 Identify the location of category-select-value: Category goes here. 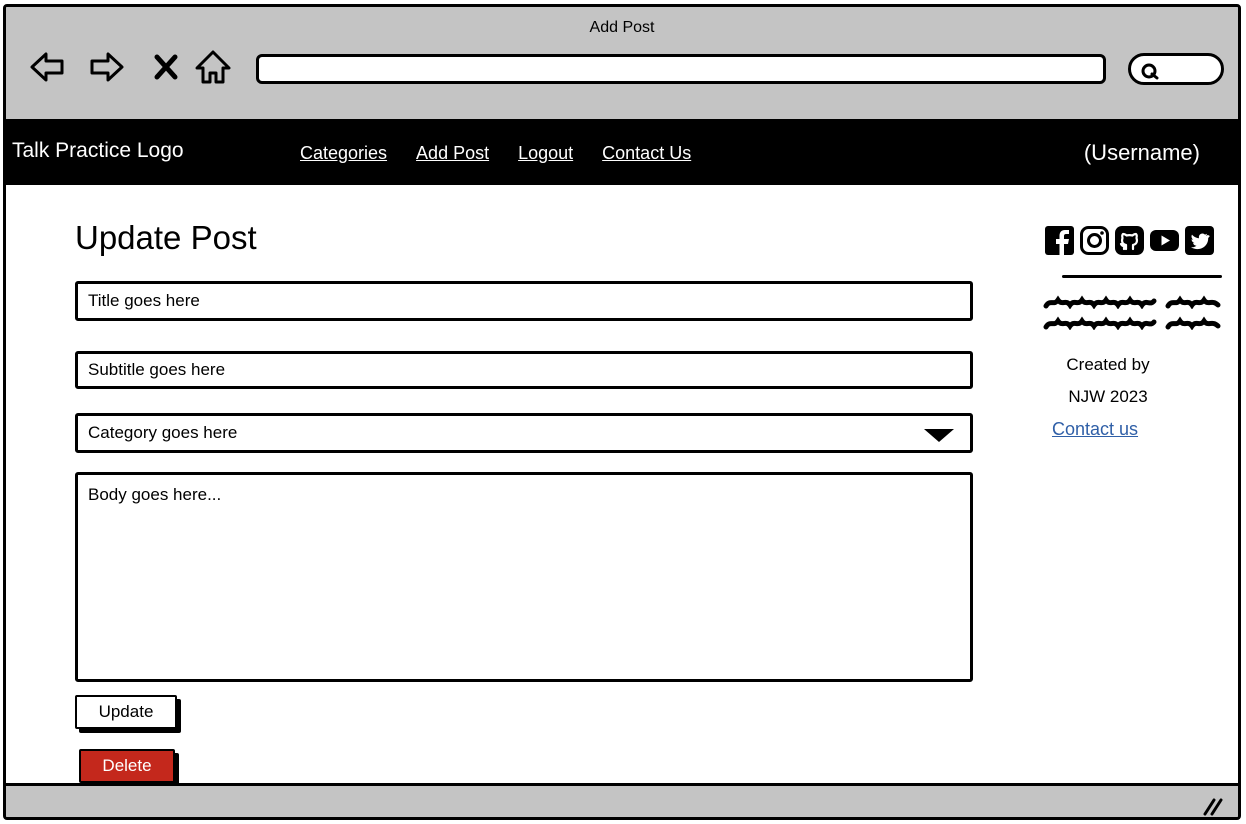
(163, 432).